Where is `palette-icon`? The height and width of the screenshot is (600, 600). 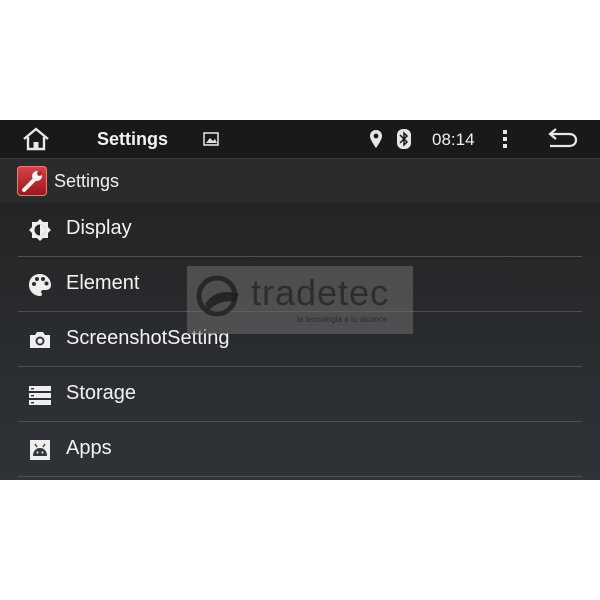
palette-icon is located at coordinates (40, 285).